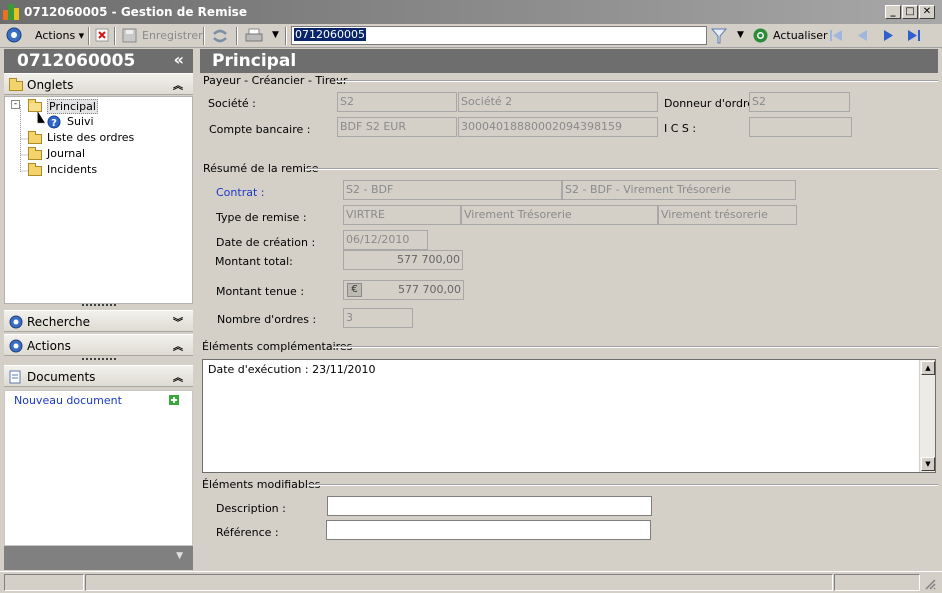 This screenshot has width=942, height=593. Describe the element at coordinates (179, 59) in the screenshot. I see `collapse-sidebar-button: «` at that location.